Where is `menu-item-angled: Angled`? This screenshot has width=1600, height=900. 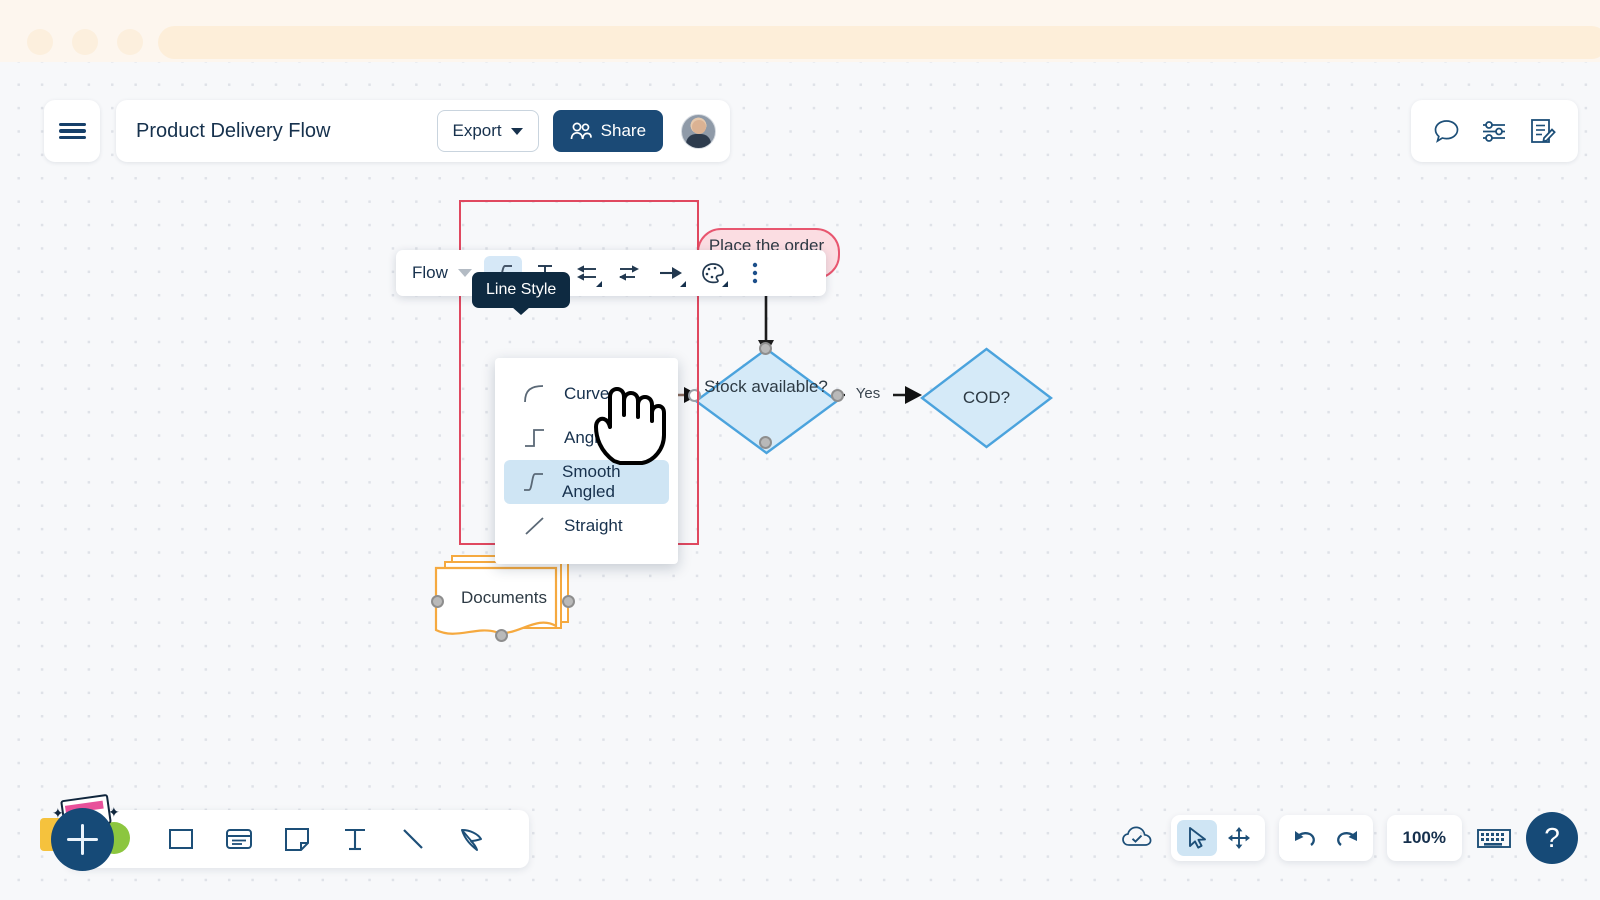 menu-item-angled: Angled is located at coordinates (586, 438).